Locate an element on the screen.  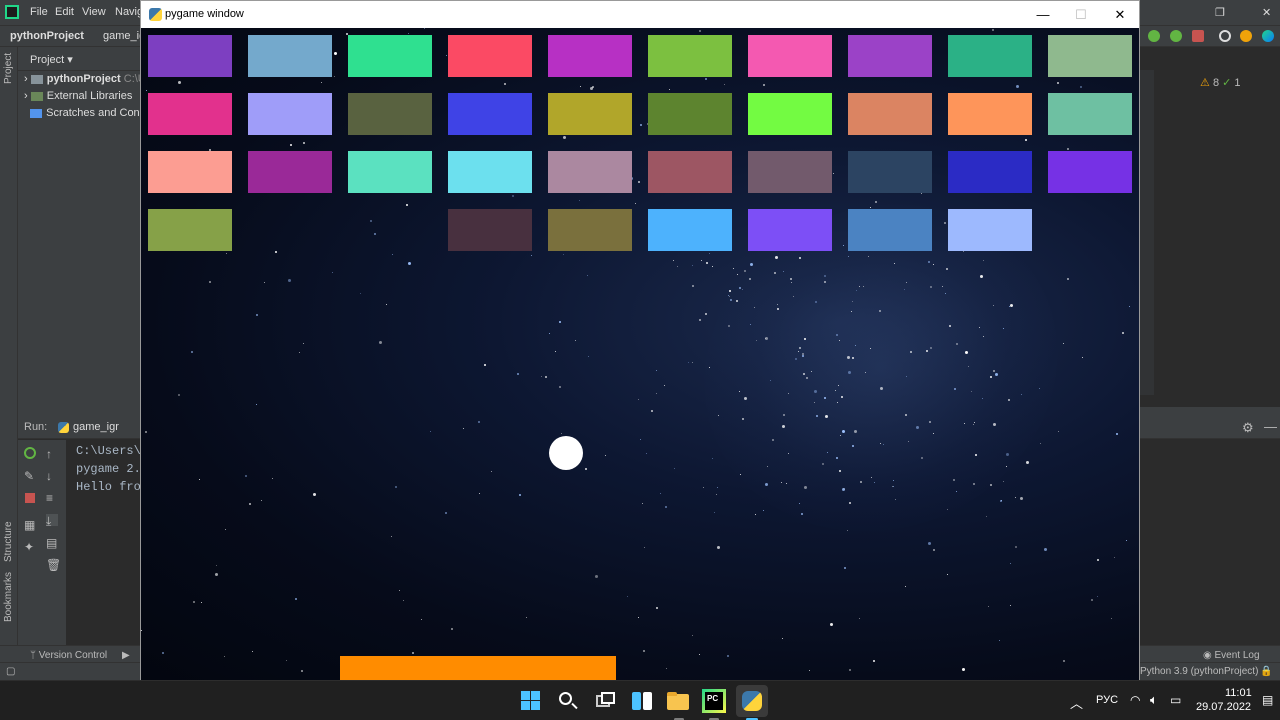
minimize-button: — is located at coordinates (1043, 14).